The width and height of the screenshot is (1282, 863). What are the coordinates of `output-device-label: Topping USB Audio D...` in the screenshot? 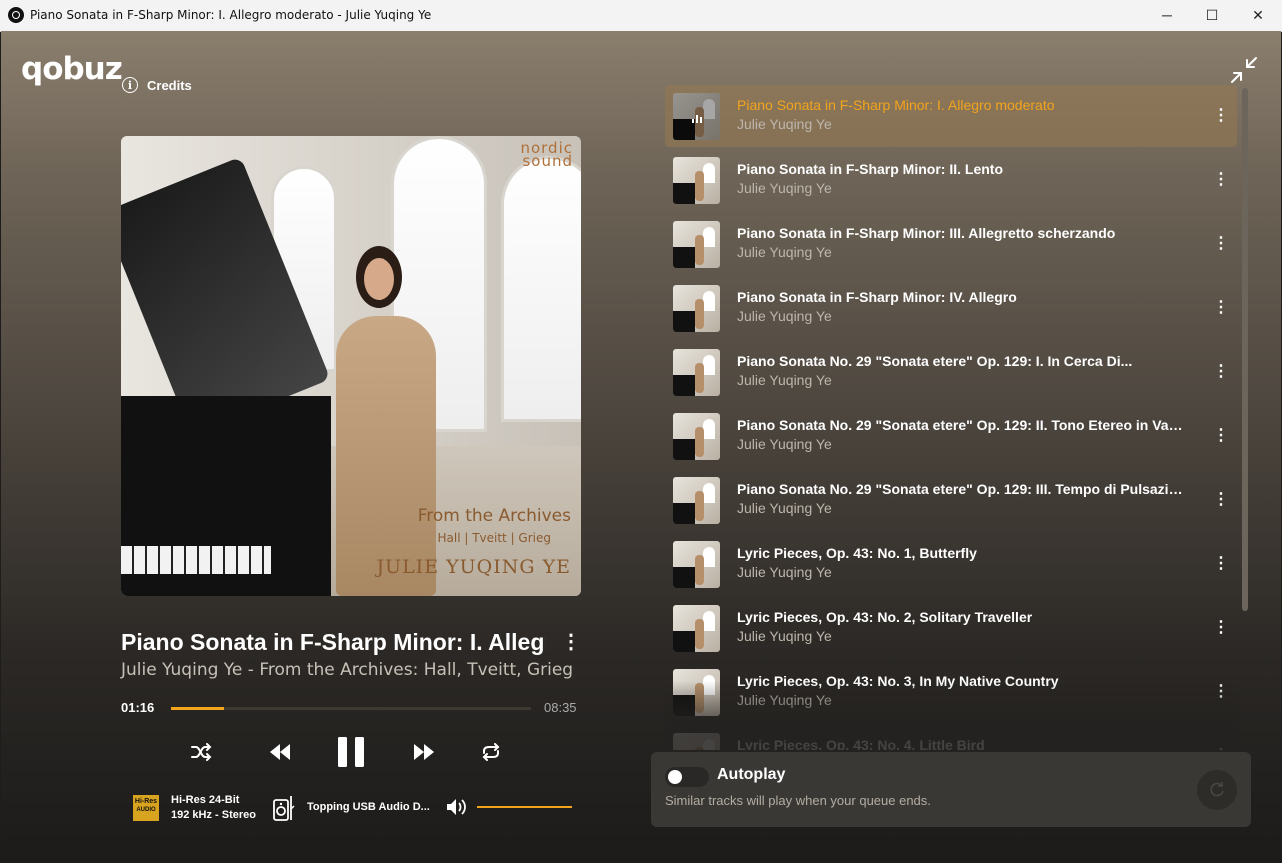 It's located at (368, 807).